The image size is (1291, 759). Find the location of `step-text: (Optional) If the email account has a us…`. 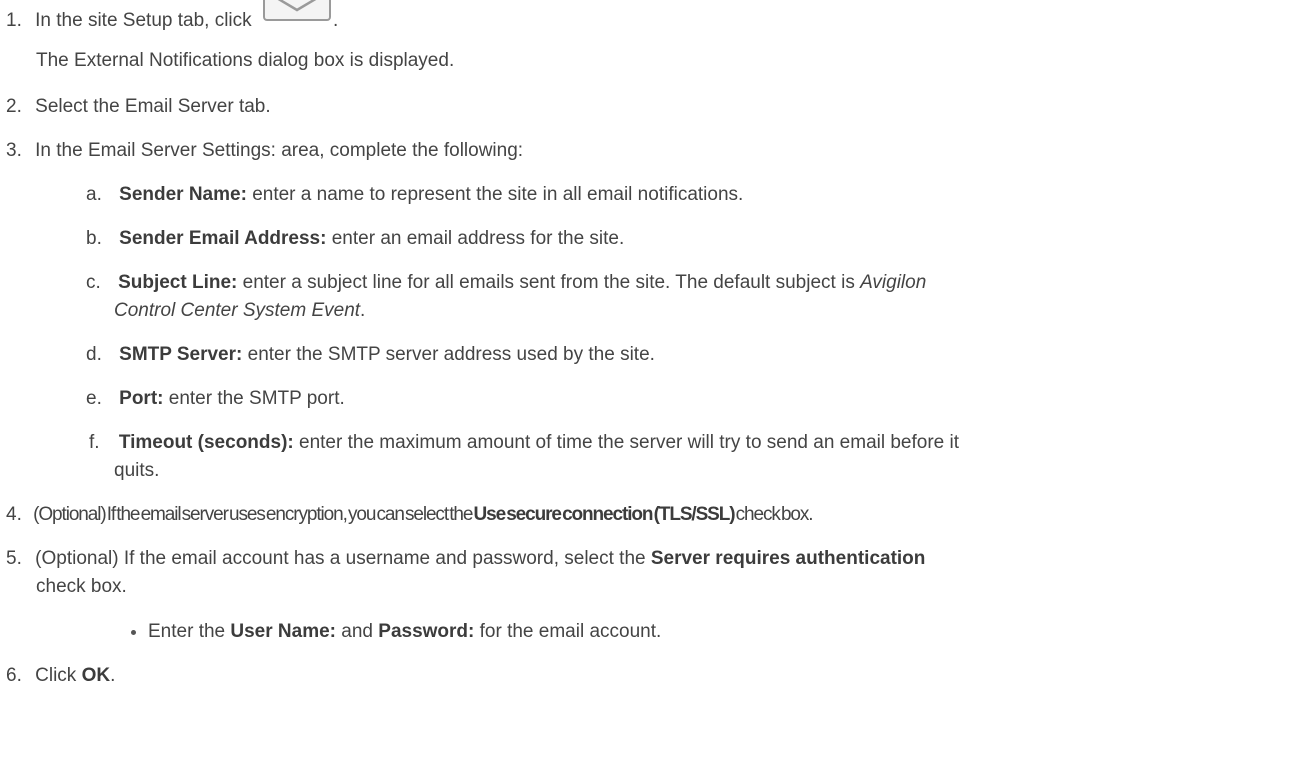

step-text: (Optional) If the email account has a us… is located at coordinates (480, 558).